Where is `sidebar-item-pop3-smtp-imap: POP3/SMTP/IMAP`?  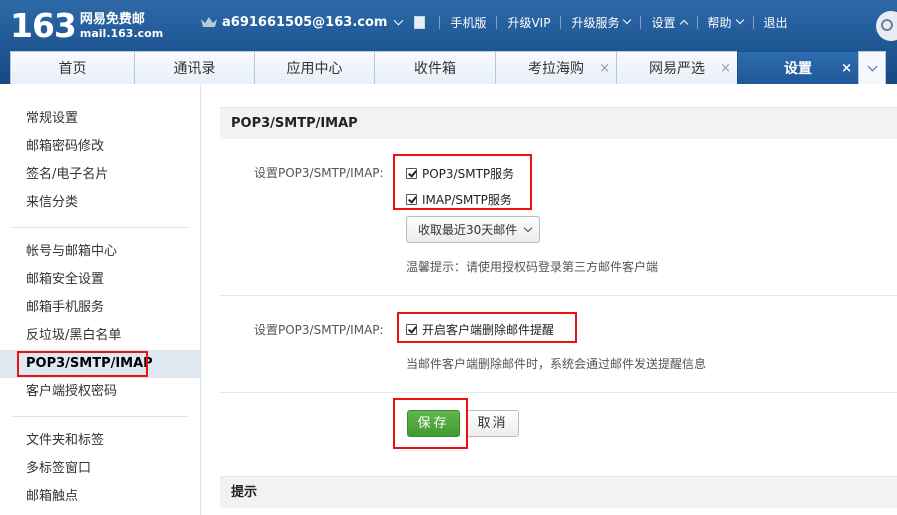
sidebar-item-pop3-smtp-imap: POP3/SMTP/IMAP is located at coordinates (100, 364).